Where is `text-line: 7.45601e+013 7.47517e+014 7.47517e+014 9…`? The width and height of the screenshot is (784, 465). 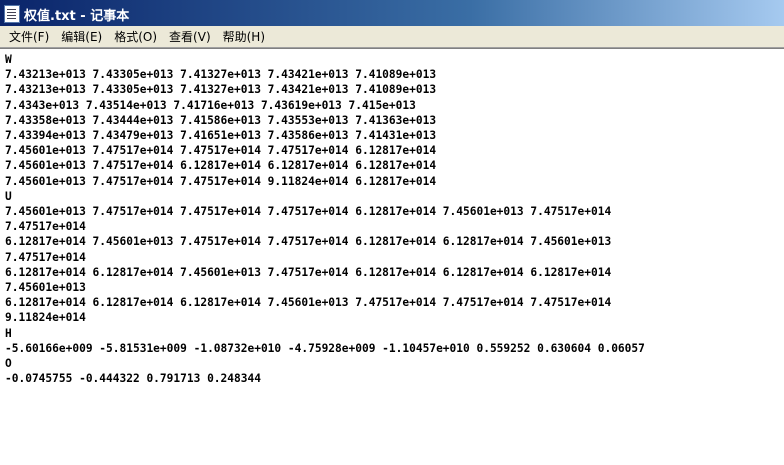 text-line: 7.45601e+013 7.47517e+014 7.47517e+014 9… is located at coordinates (221, 181).